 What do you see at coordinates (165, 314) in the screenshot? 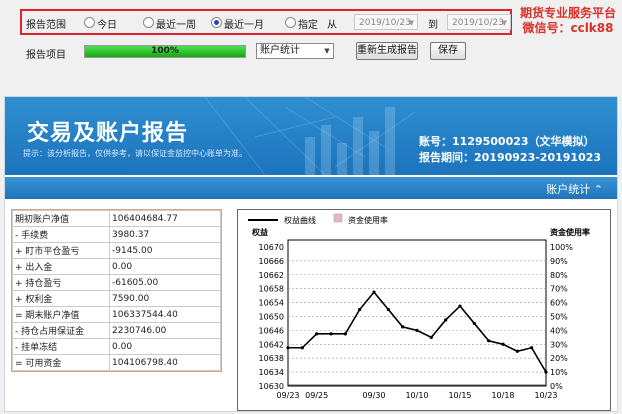
I see `row-value: 106337544.40` at bounding box center [165, 314].